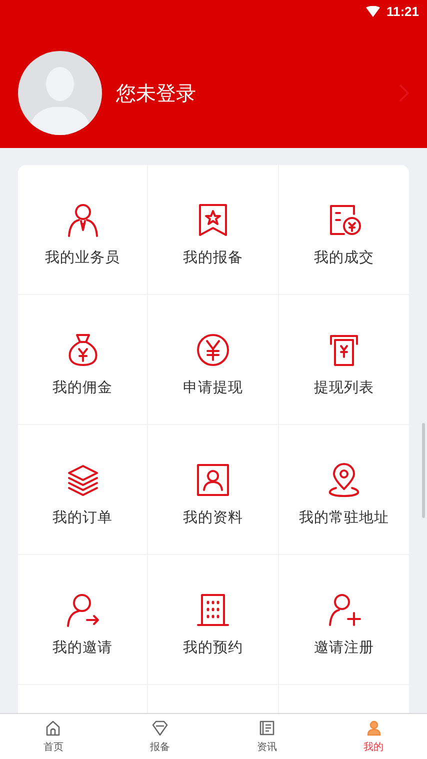  What do you see at coordinates (343, 360) in the screenshot?
I see `menu-item: 提现列表` at bounding box center [343, 360].